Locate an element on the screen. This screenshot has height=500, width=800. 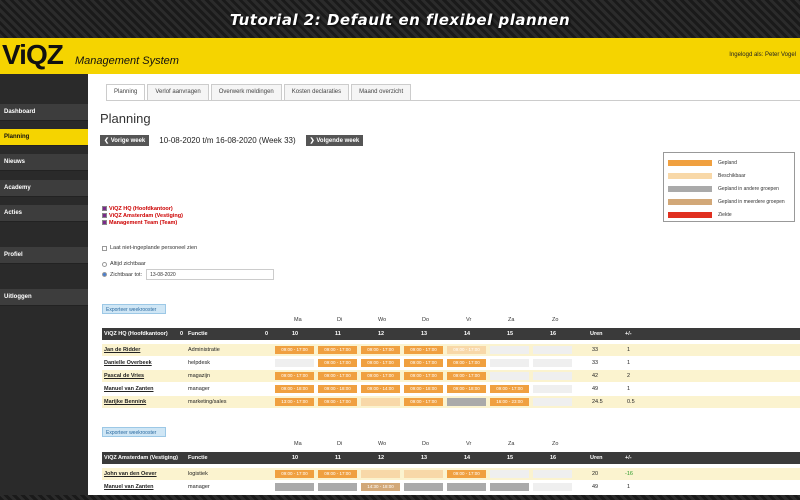
sidebar-item-academy: Academy is located at coordinates (44, 188).